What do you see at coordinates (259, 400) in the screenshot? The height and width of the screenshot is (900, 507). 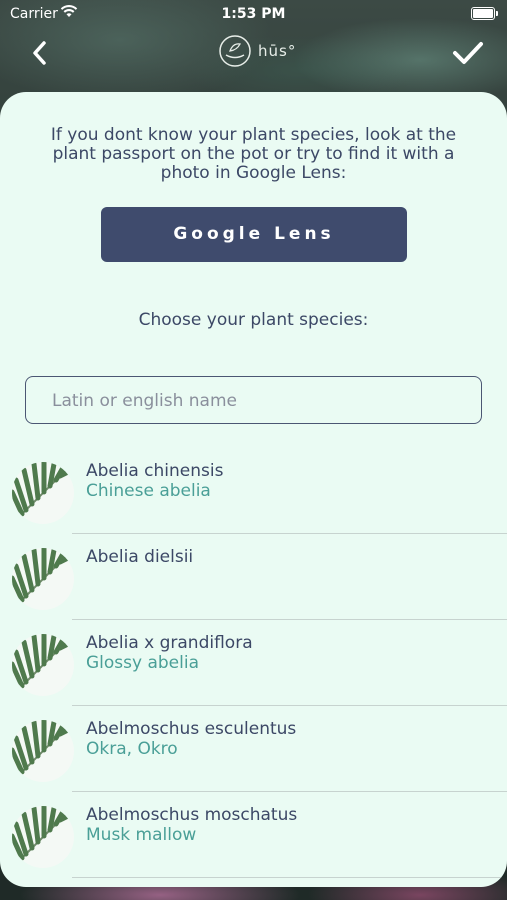 I see `search-input` at bounding box center [259, 400].